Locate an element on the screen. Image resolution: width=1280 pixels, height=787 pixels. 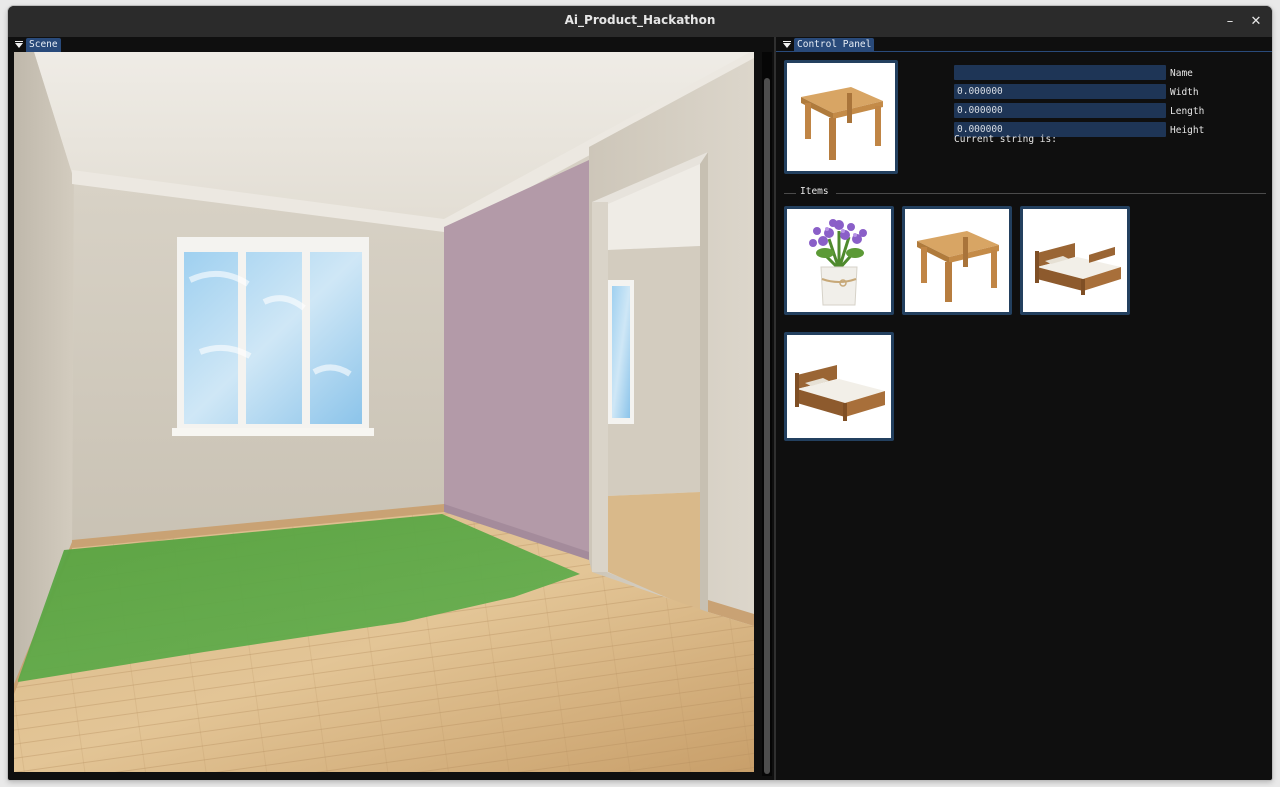
flower-pot-icon is located at coordinates (838, 262).